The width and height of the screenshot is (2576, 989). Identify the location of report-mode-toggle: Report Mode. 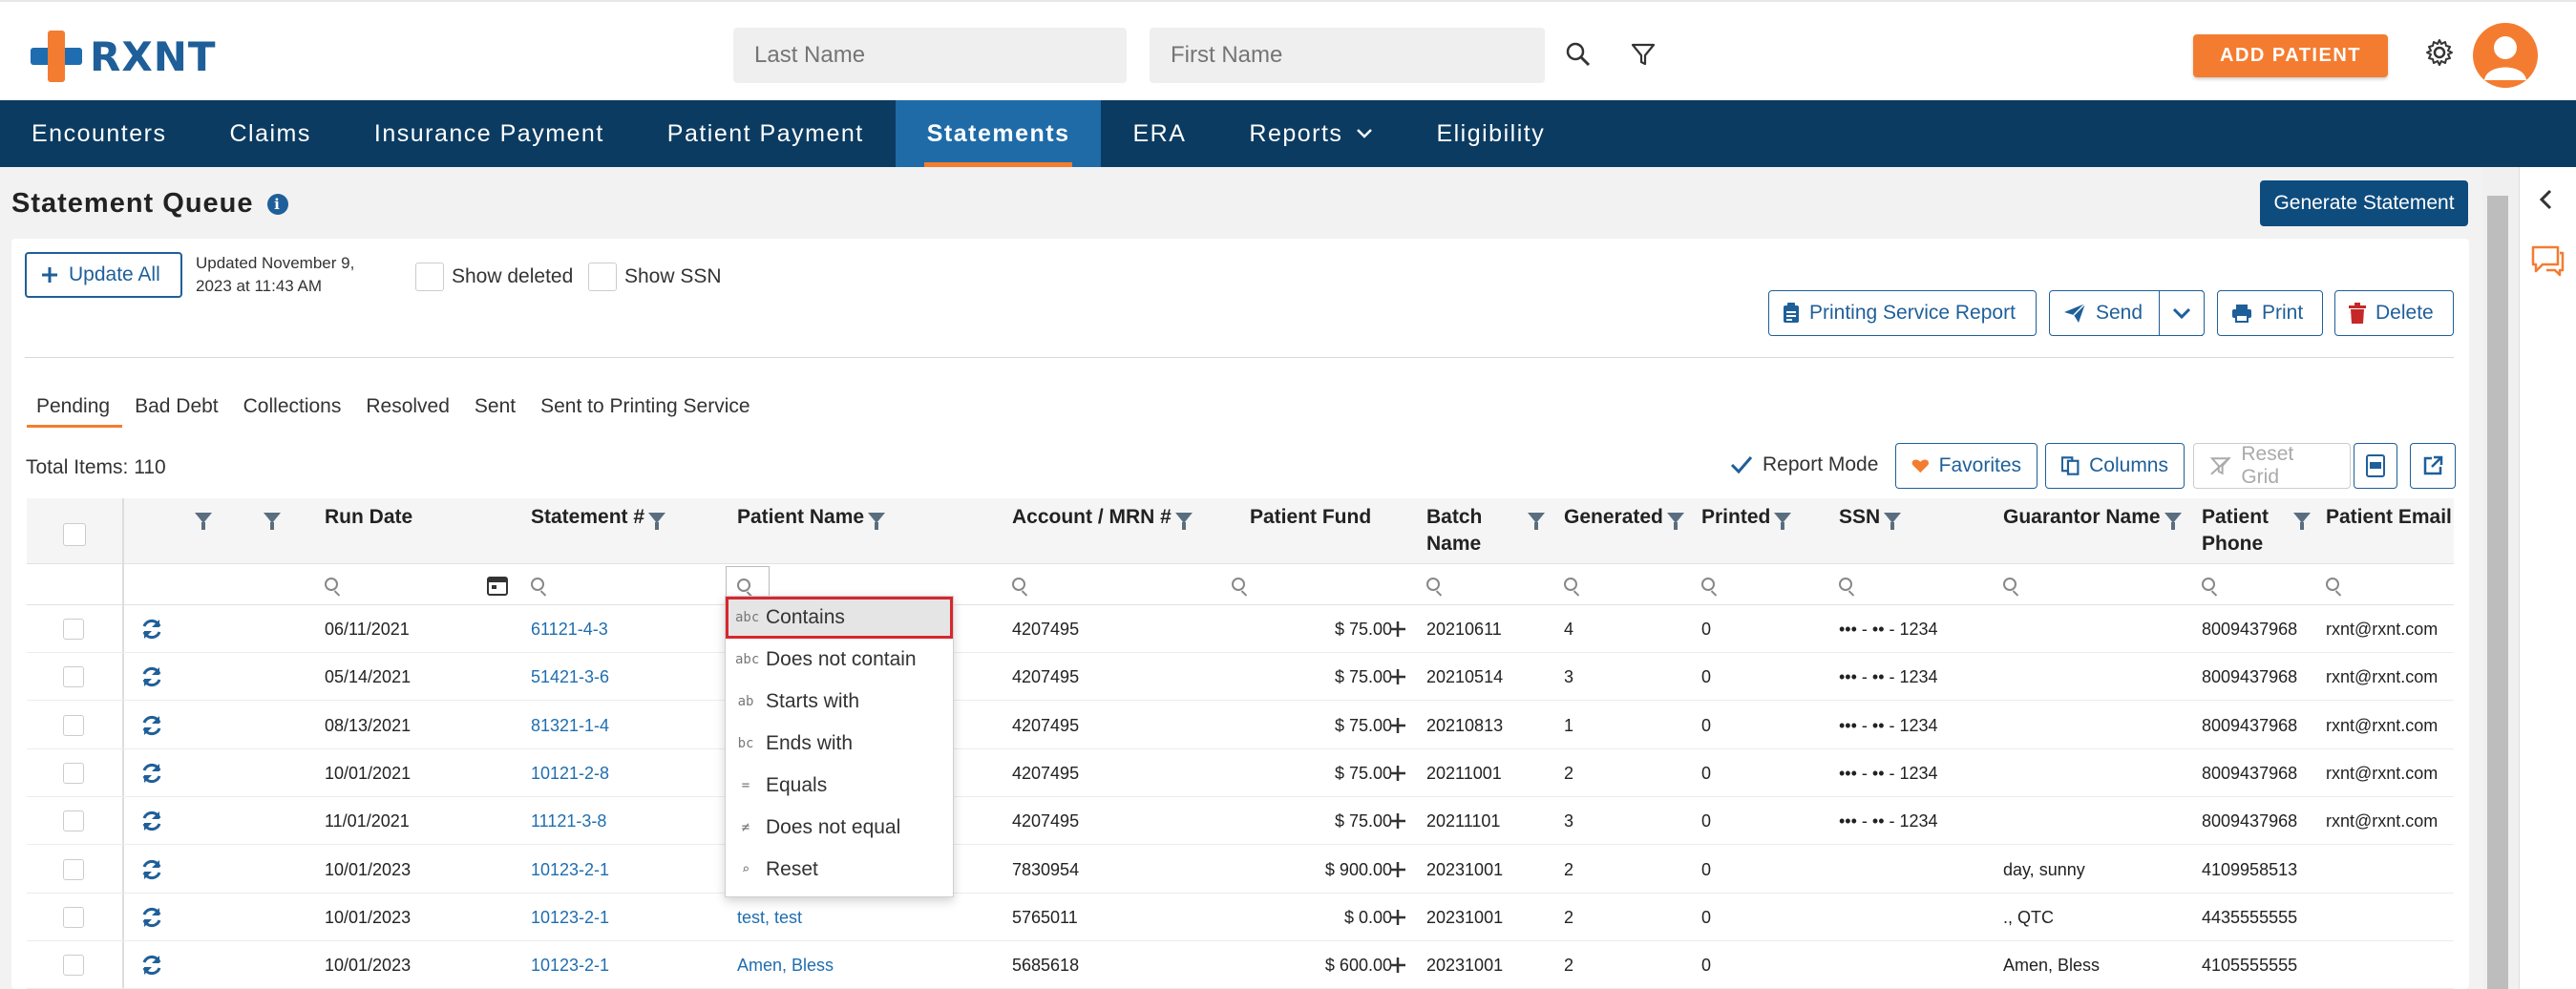
(1803, 465).